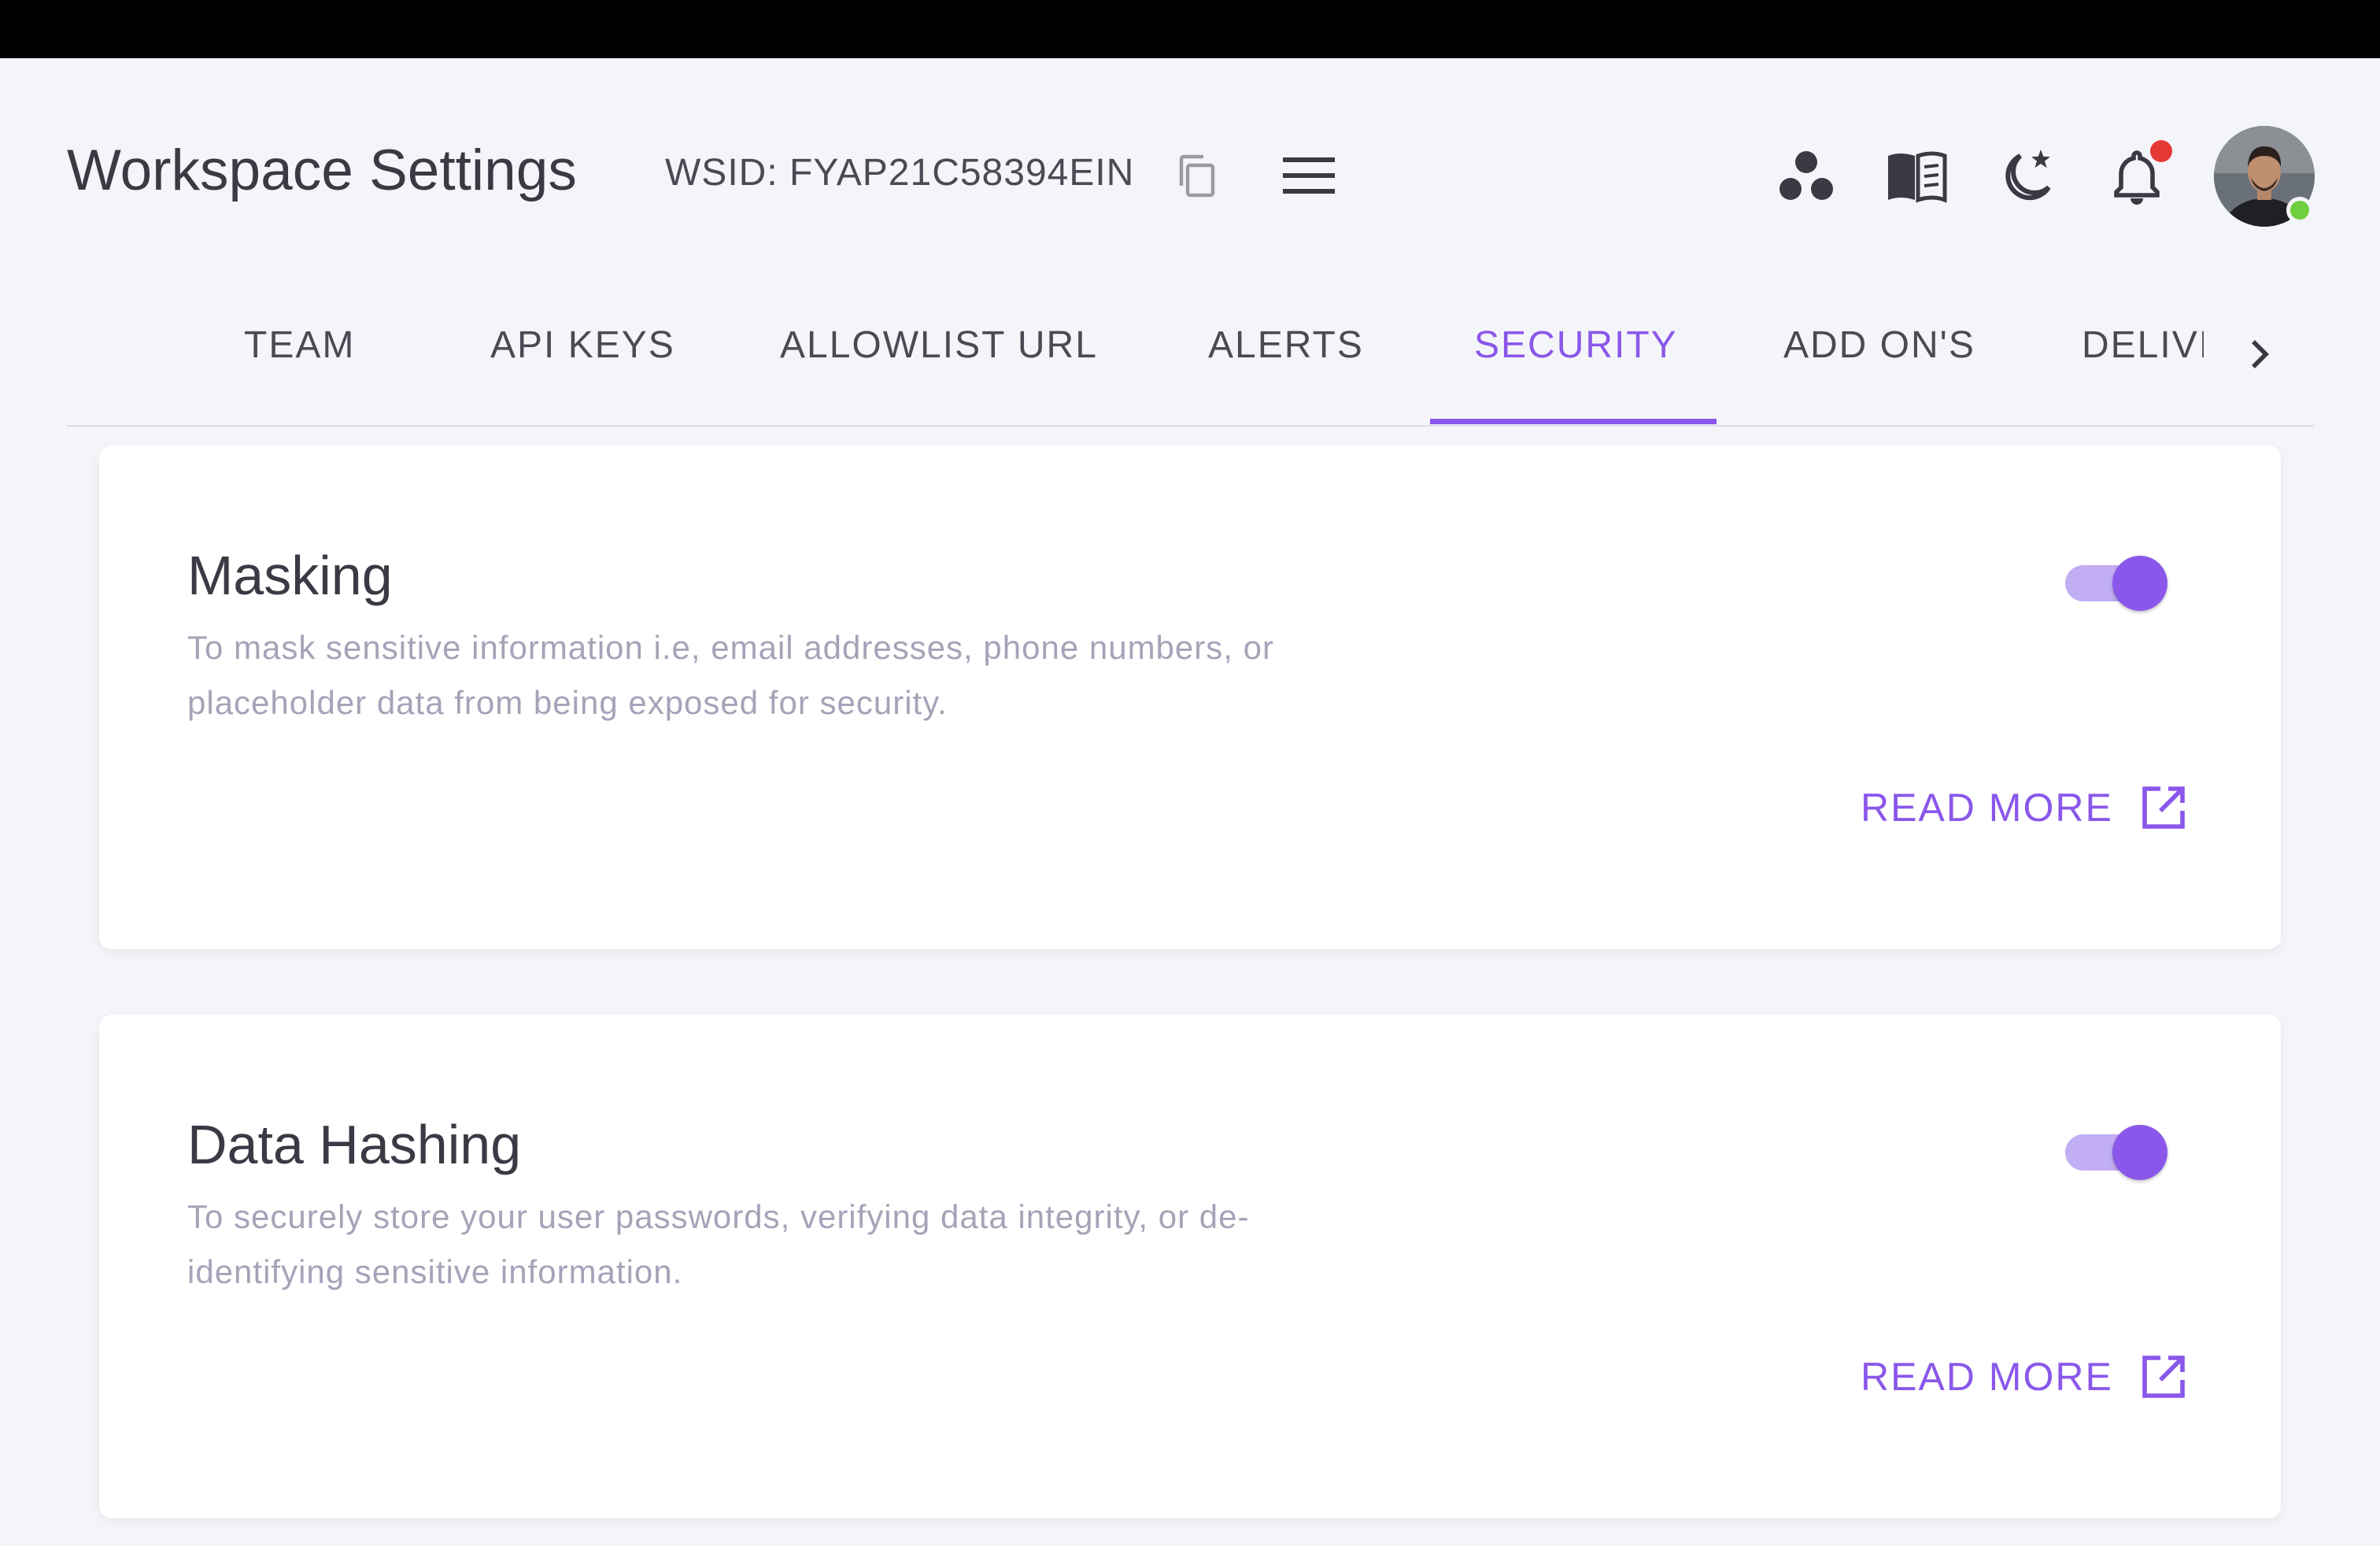  Describe the element at coordinates (1190, 426) in the screenshot. I see `tabs-divider` at that location.